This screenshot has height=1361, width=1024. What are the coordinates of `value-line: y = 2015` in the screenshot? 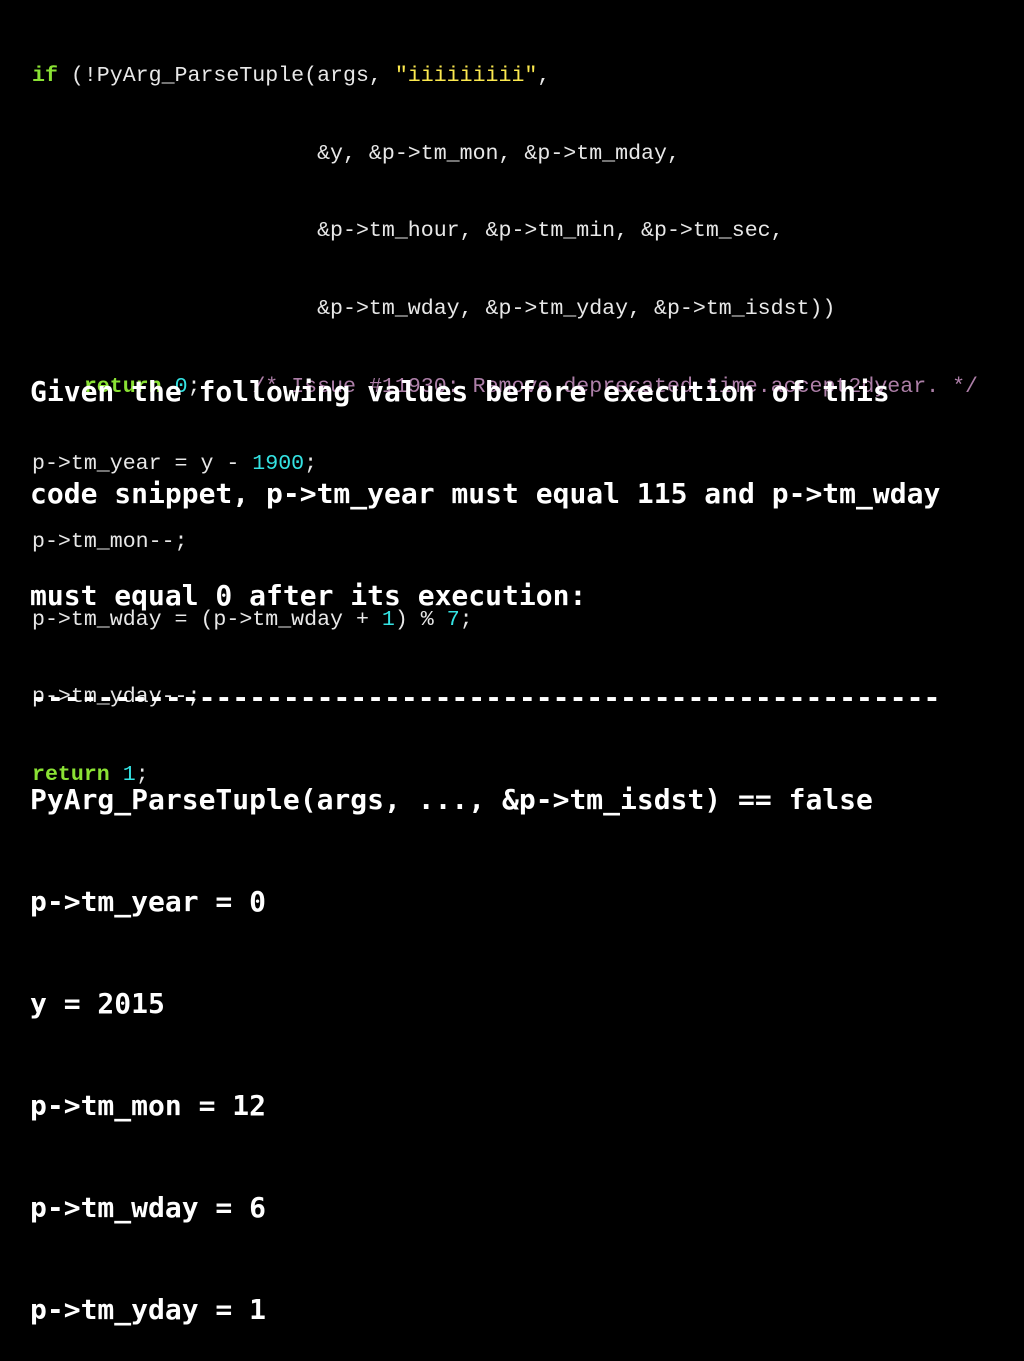 It's located at (97, 1003).